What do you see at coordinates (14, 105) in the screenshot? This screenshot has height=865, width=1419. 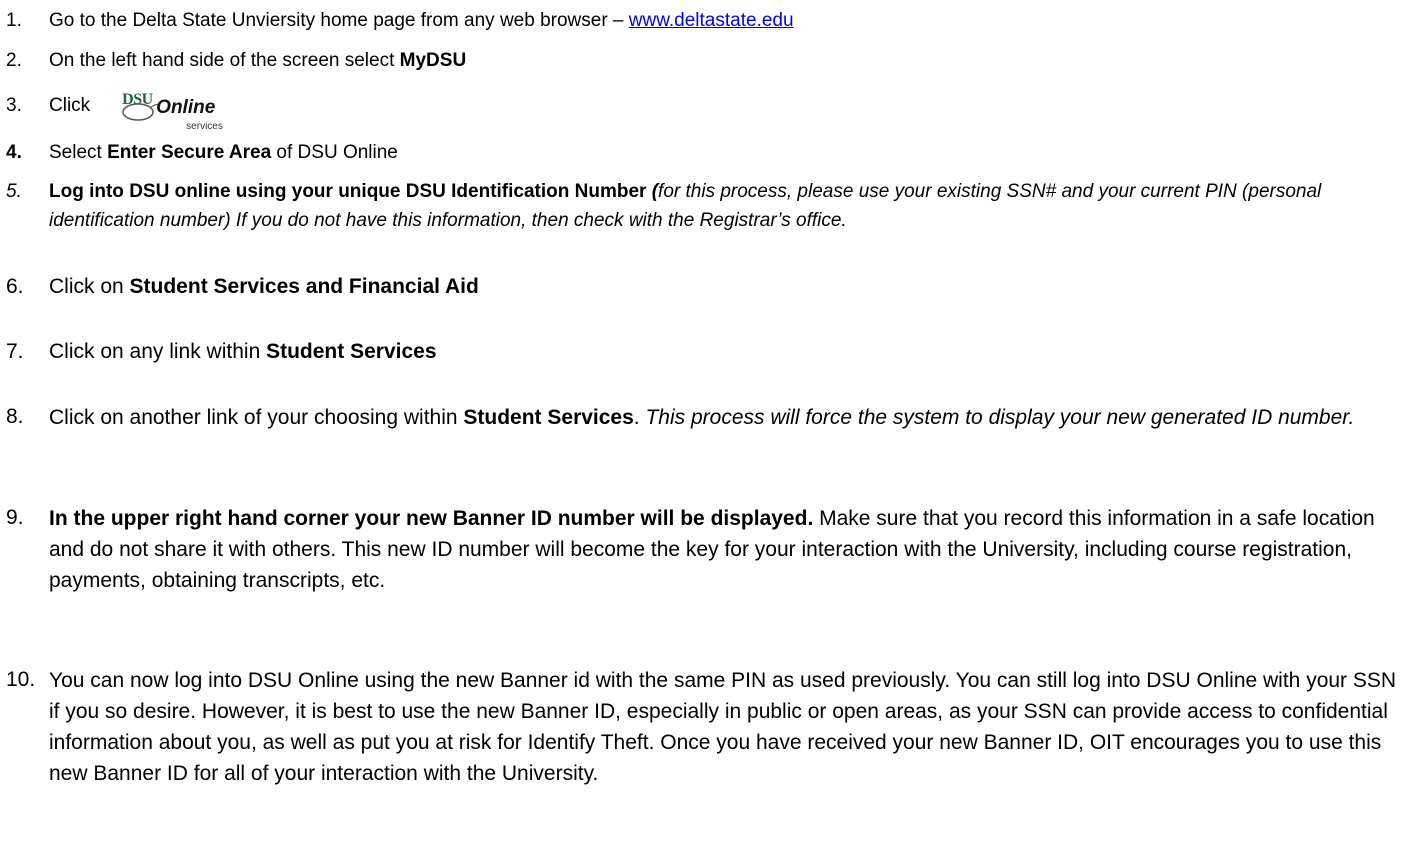 I see `step-number: 3.` at bounding box center [14, 105].